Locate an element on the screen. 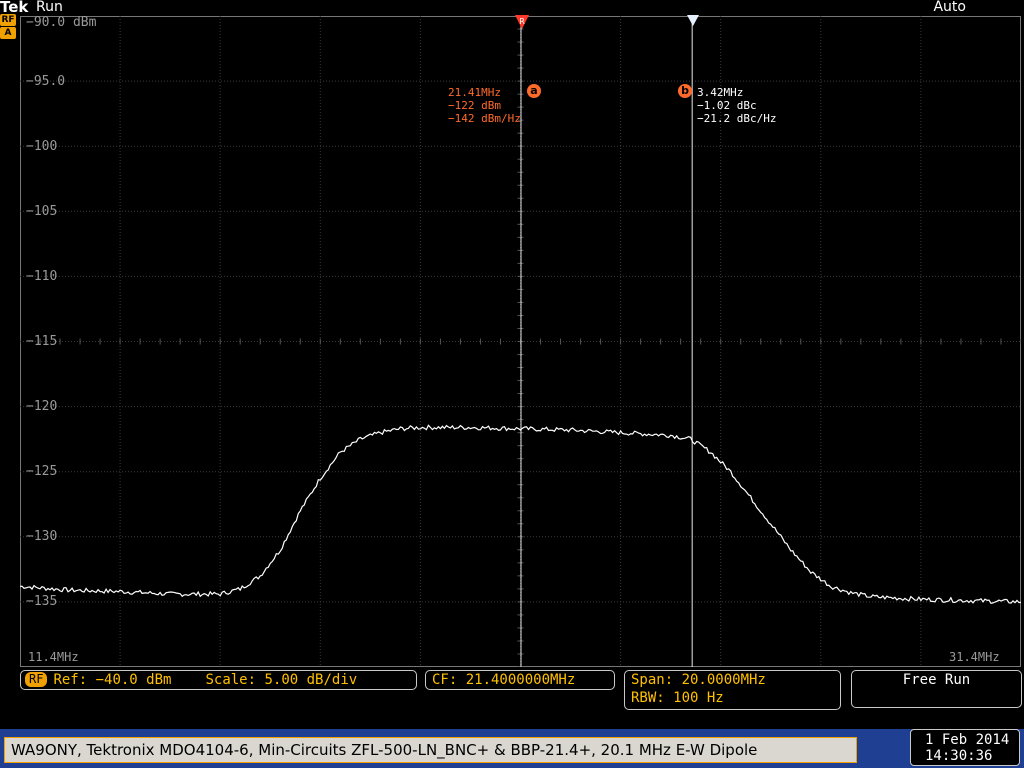  cursor-a-level: −122 dBm is located at coordinates (474, 105).